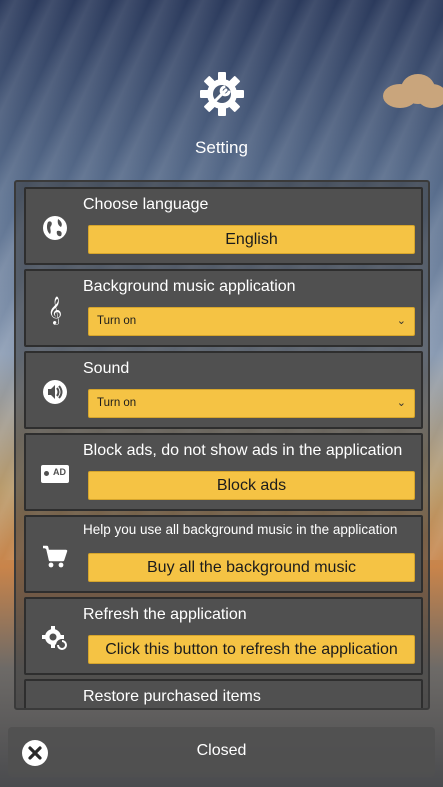 This screenshot has height=787, width=443. What do you see at coordinates (221, 147) in the screenshot?
I see `page-title: Setting` at bounding box center [221, 147].